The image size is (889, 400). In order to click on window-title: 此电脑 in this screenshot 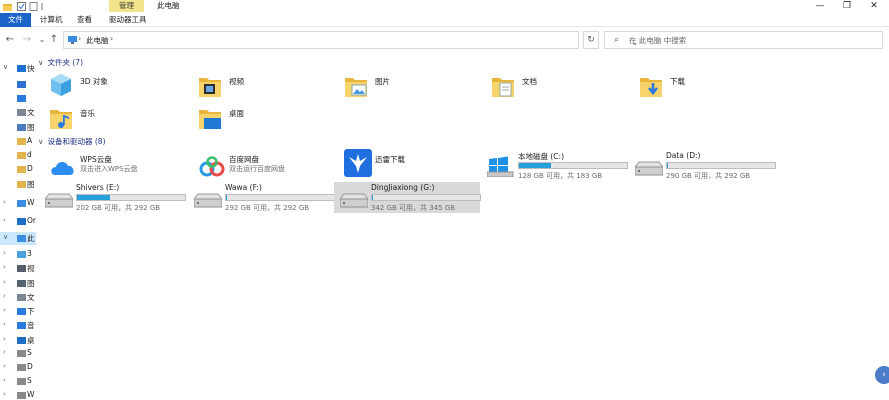, I will do `click(168, 5)`.